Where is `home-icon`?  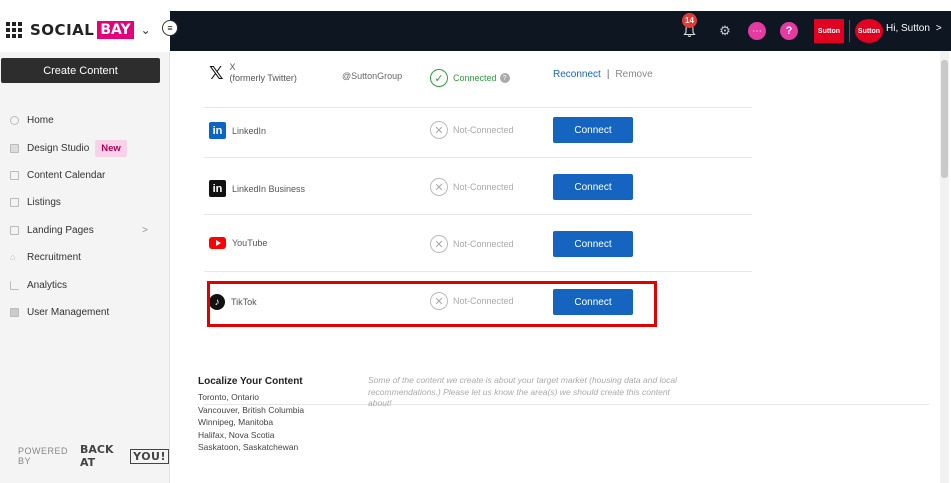
home-icon is located at coordinates (14, 121).